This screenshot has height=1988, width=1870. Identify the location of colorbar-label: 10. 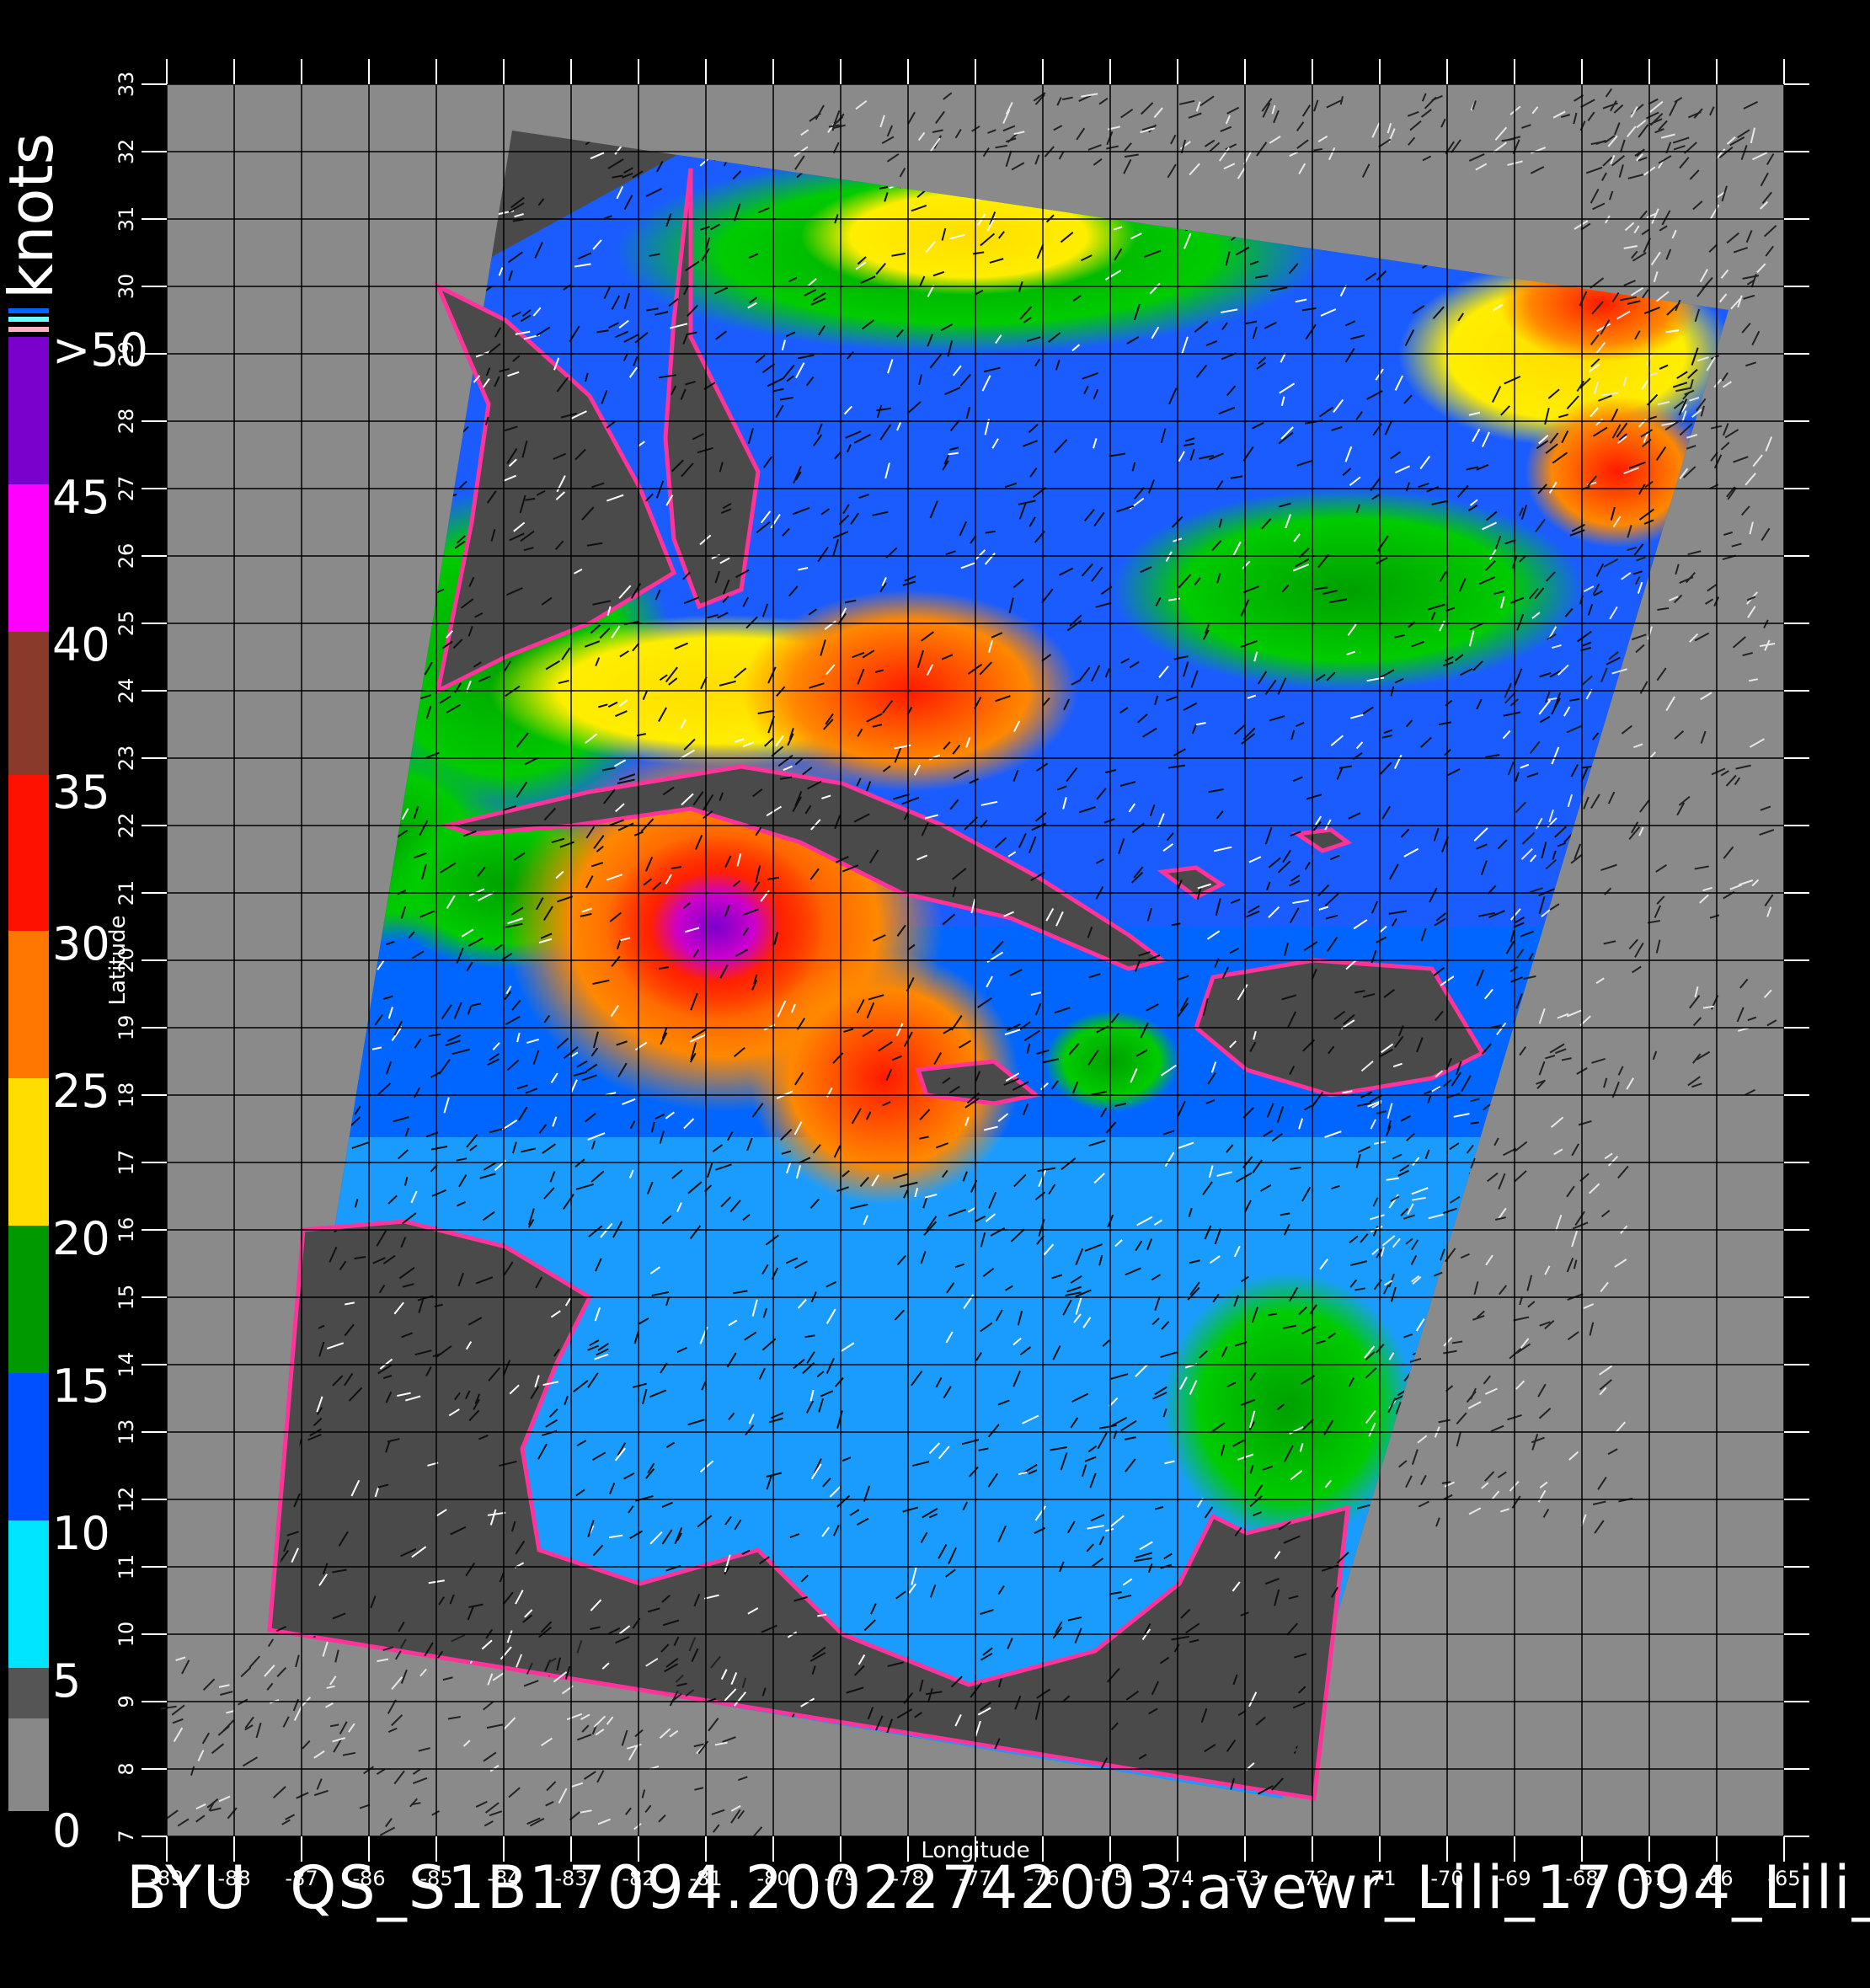
(81, 1534).